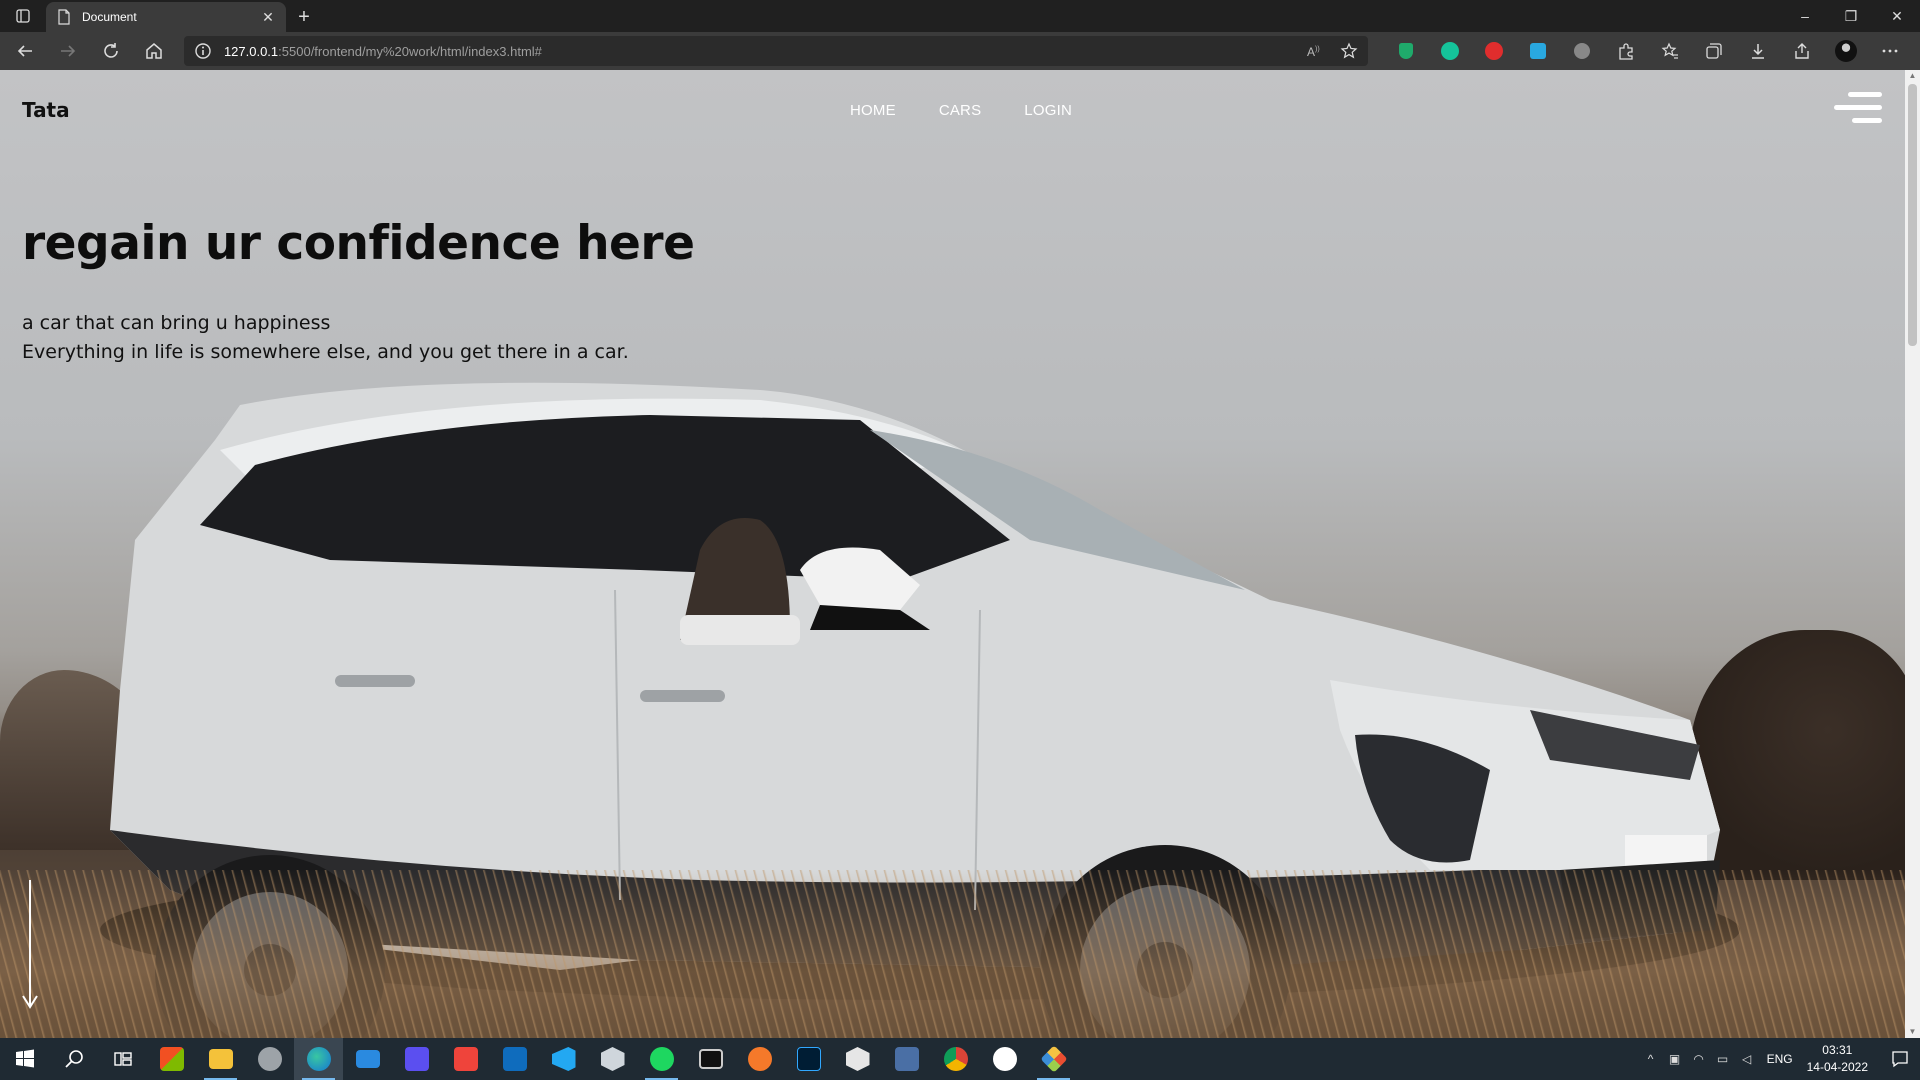  I want to click on home-icon, so click(154, 51).